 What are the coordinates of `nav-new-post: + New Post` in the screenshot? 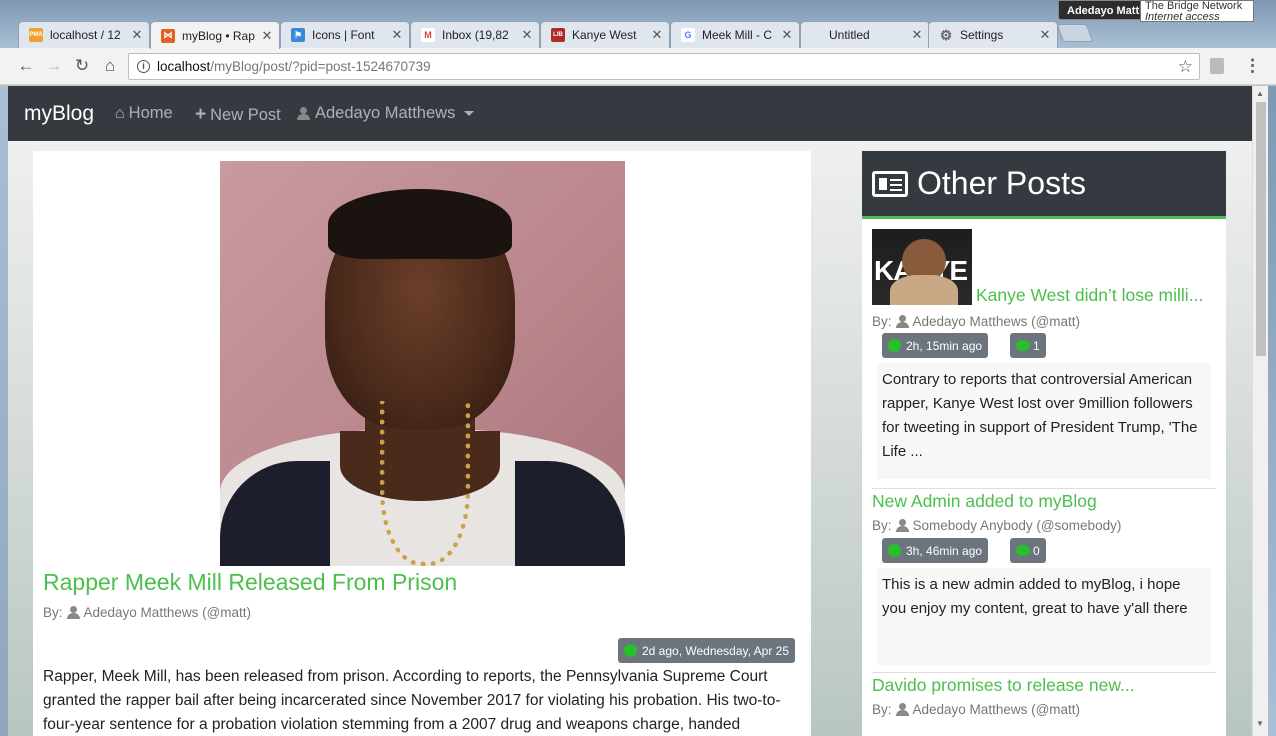 It's located at (238, 115).